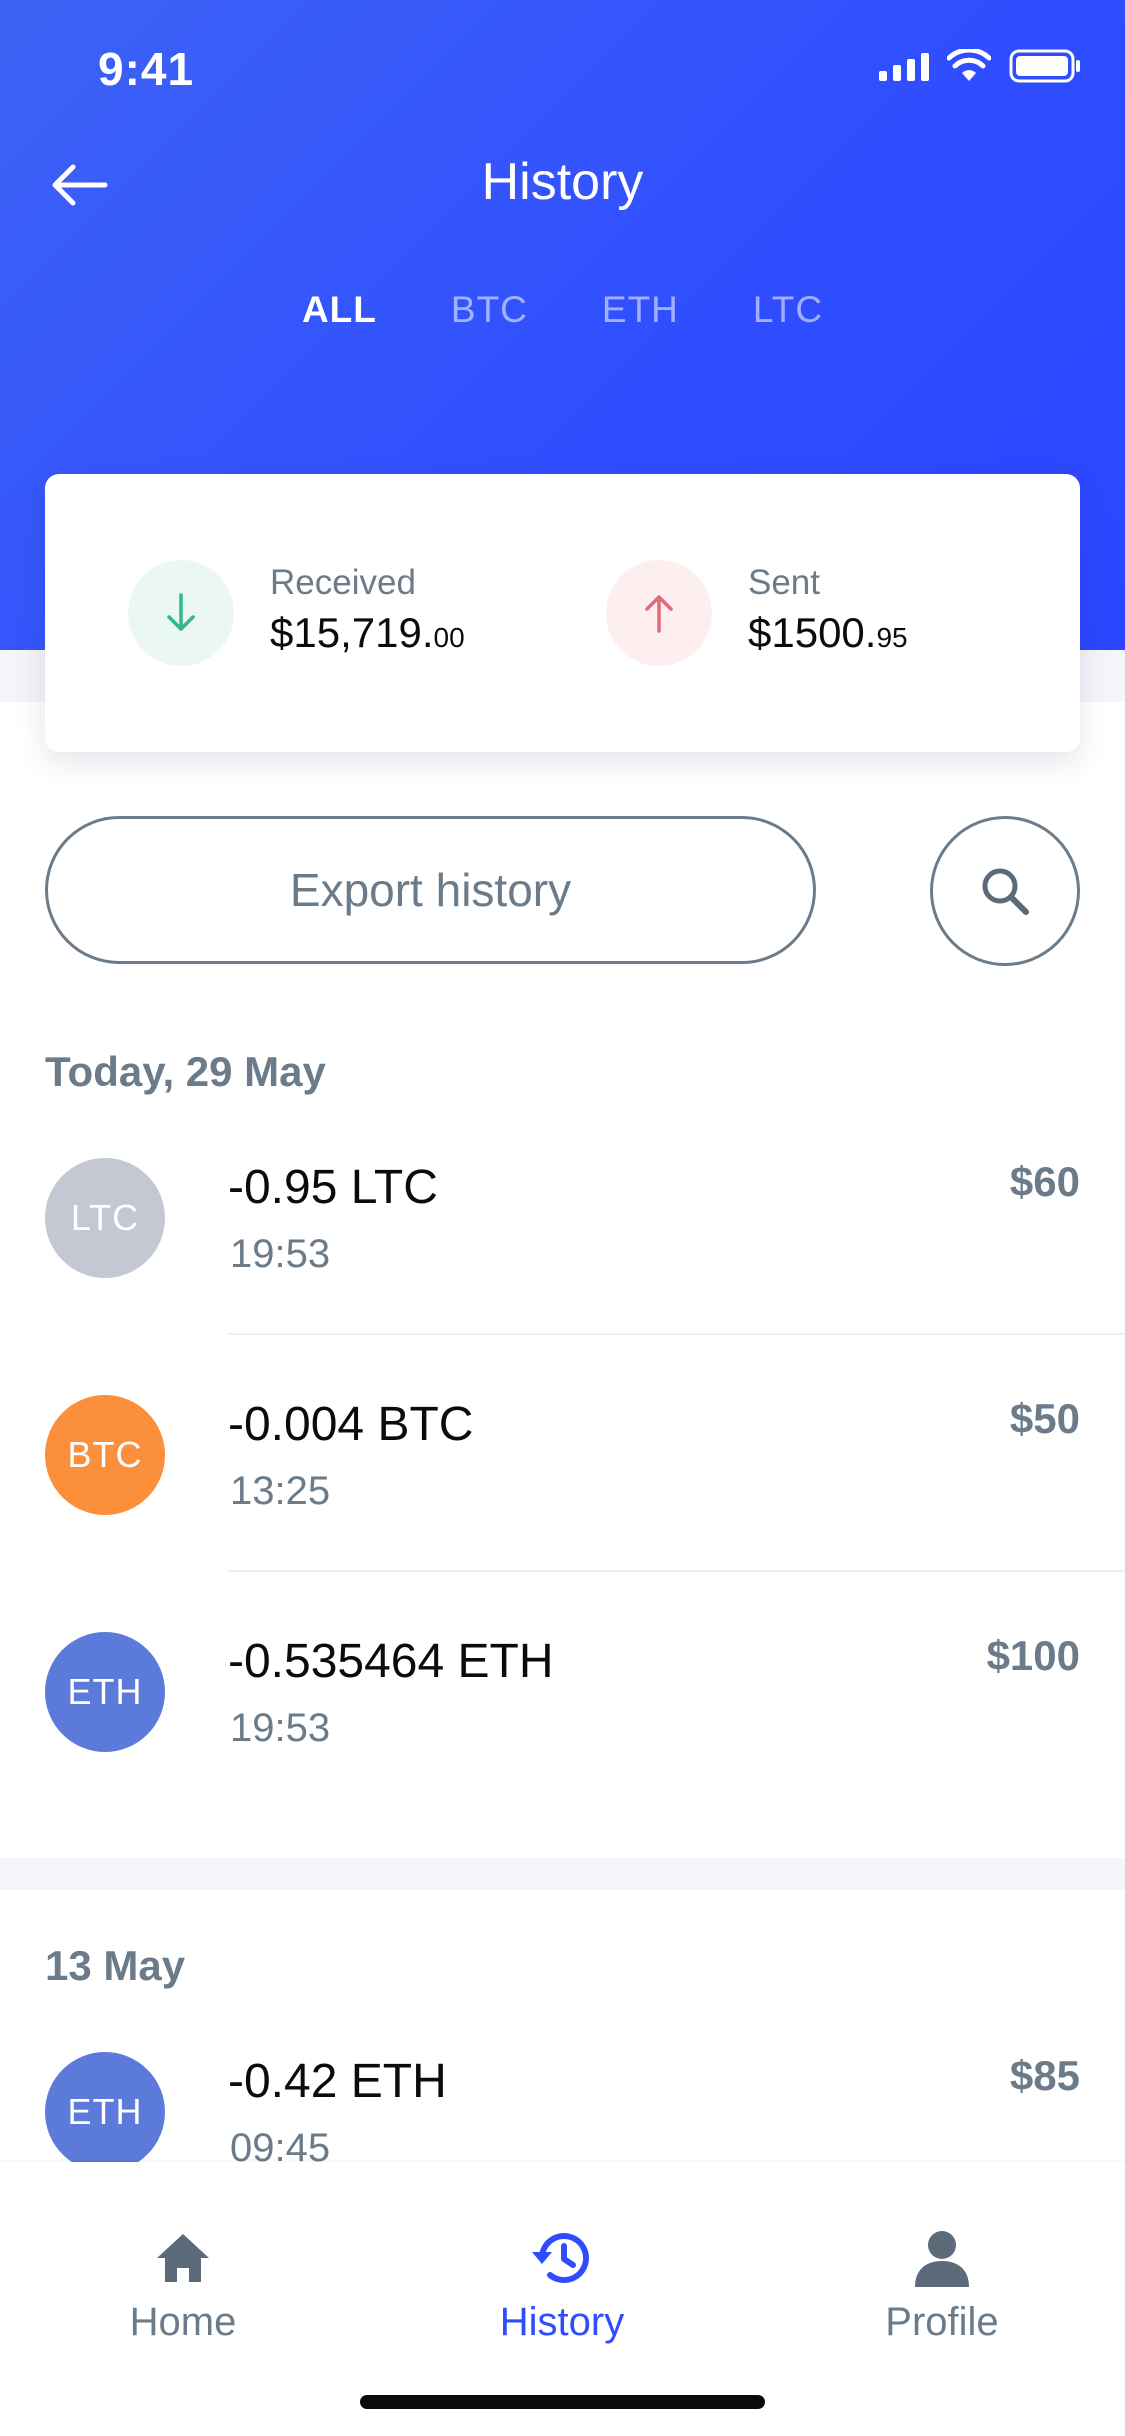  What do you see at coordinates (904, 66) in the screenshot?
I see `signal-icon` at bounding box center [904, 66].